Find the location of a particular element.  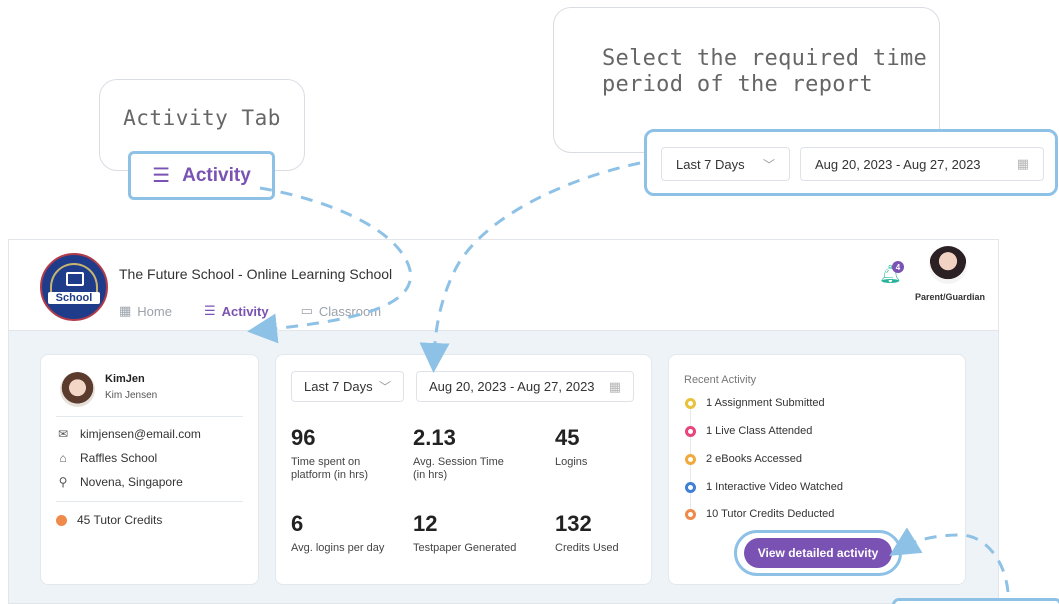

arrow-to-activity-tab is located at coordinates (329, 265).